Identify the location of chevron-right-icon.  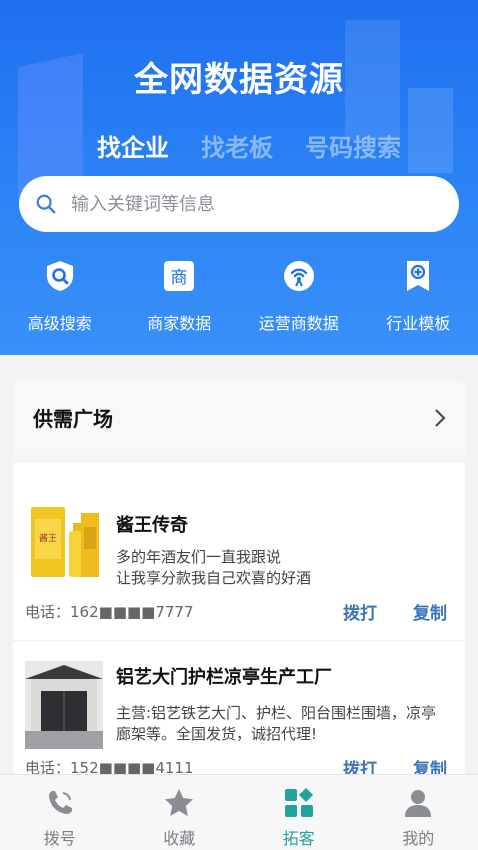
(440, 418).